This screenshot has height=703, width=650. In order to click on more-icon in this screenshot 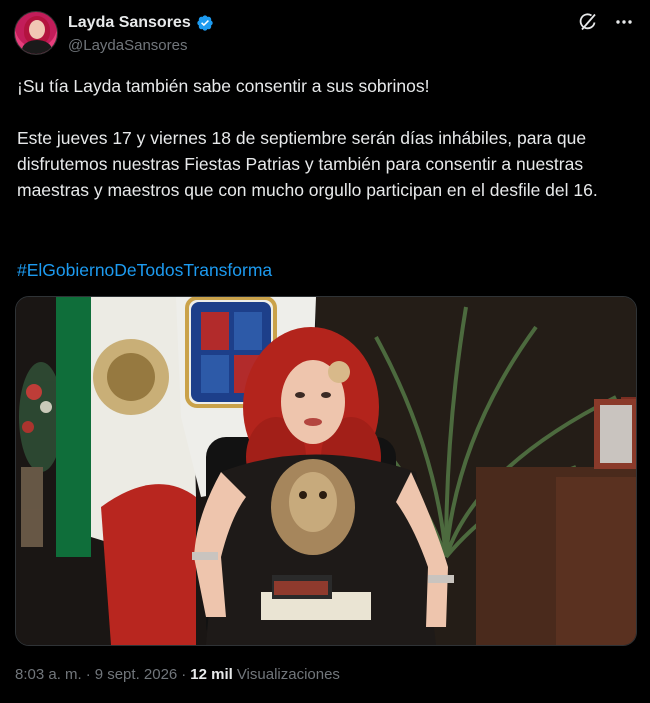, I will do `click(624, 22)`.